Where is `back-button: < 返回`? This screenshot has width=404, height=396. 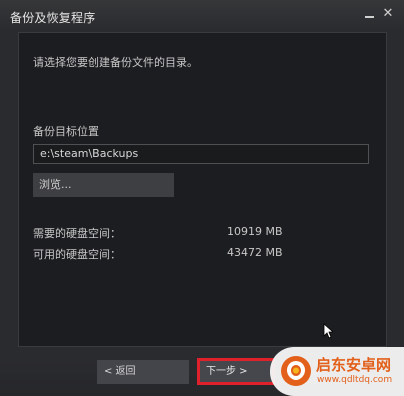 back-button: < 返回 is located at coordinates (143, 372).